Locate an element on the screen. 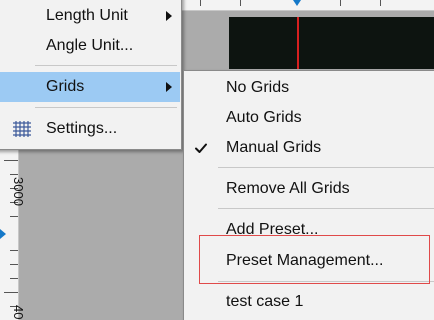 This screenshot has width=434, height=320. horizontal-ruler is located at coordinates (307, 5).